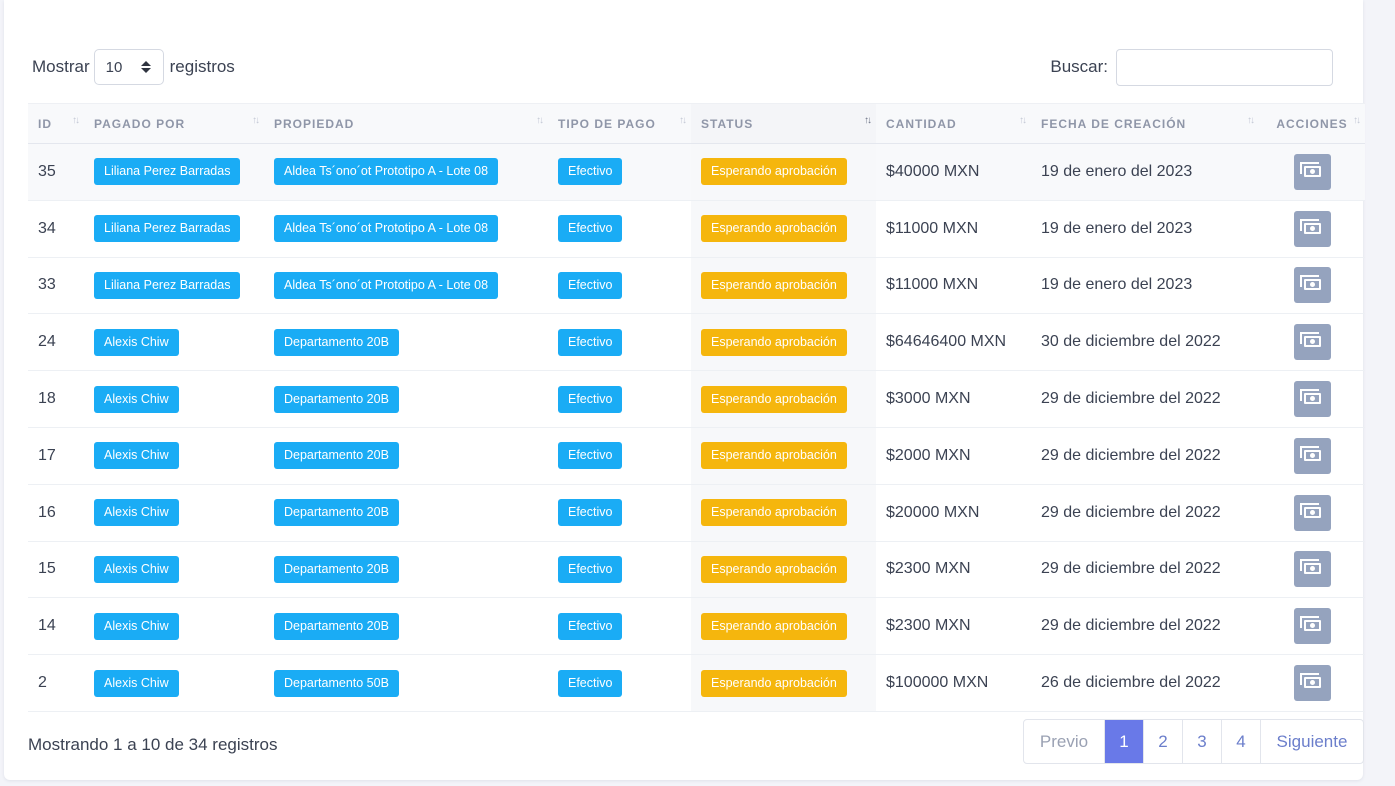  What do you see at coordinates (167, 229) in the screenshot?
I see `payer-badge: Liliana Perez Barradas` at bounding box center [167, 229].